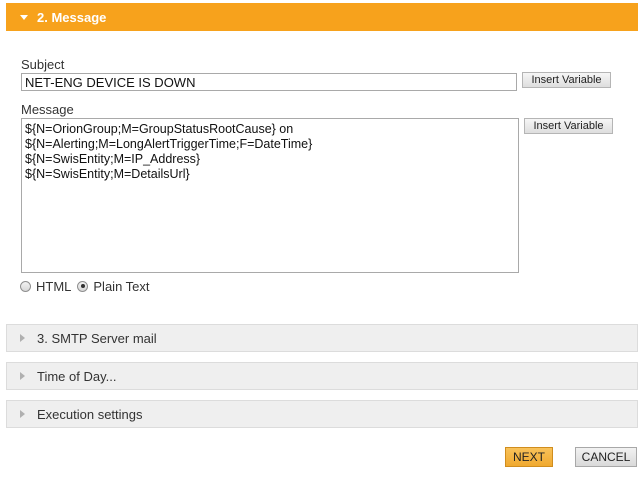 Image resolution: width=644 pixels, height=482 pixels. What do you see at coordinates (90, 414) in the screenshot?
I see `execution-settings-section-title: Execution settings` at bounding box center [90, 414].